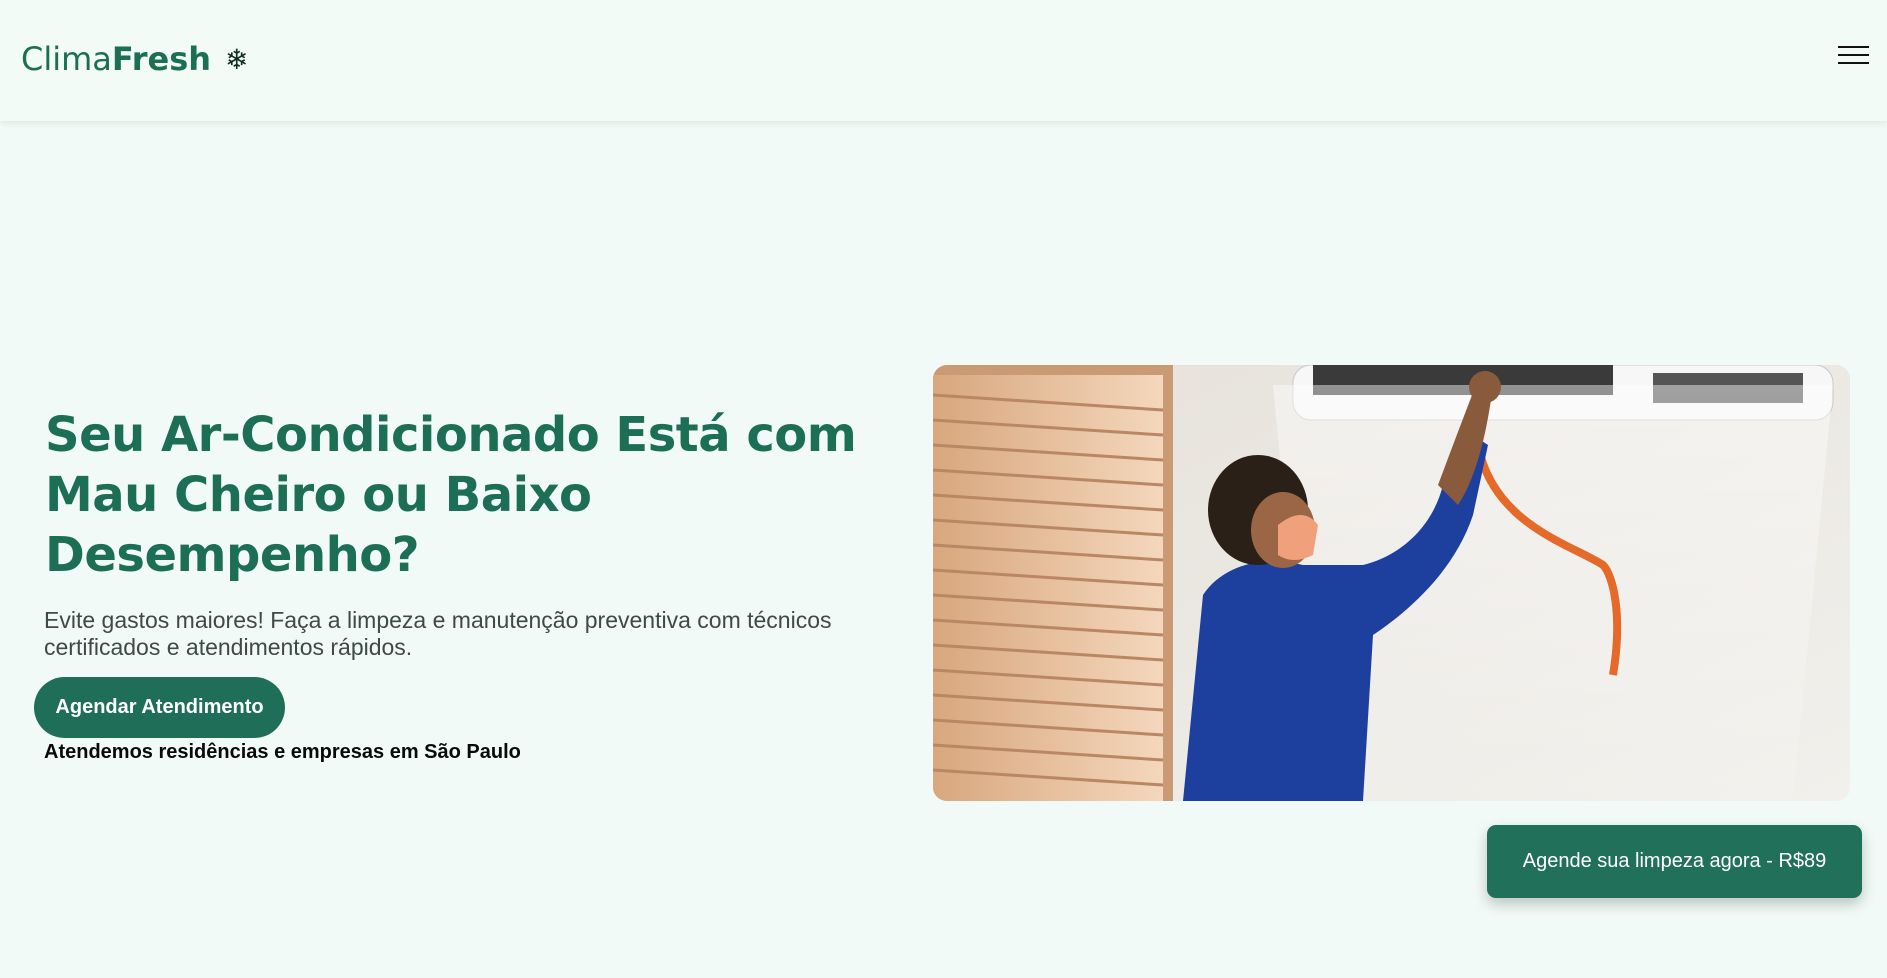 The image size is (1887, 978). What do you see at coordinates (1853, 56) in the screenshot?
I see `hamburger-menu-icon` at bounding box center [1853, 56].